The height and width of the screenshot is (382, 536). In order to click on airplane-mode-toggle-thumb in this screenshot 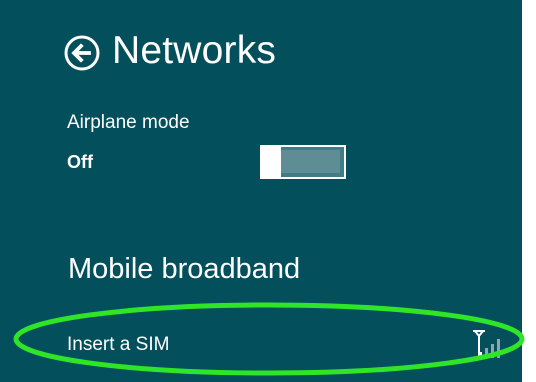, I will do `click(271, 162)`.